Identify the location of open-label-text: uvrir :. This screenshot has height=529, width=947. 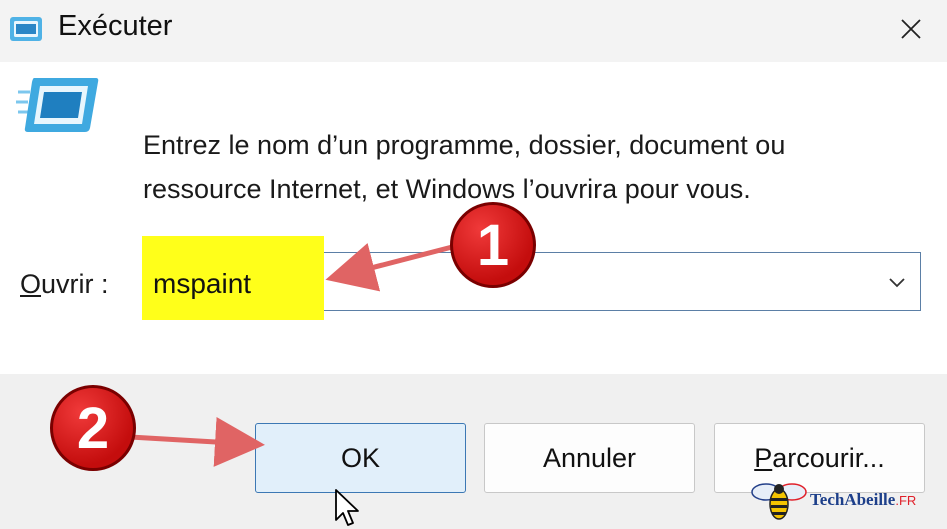
(75, 284).